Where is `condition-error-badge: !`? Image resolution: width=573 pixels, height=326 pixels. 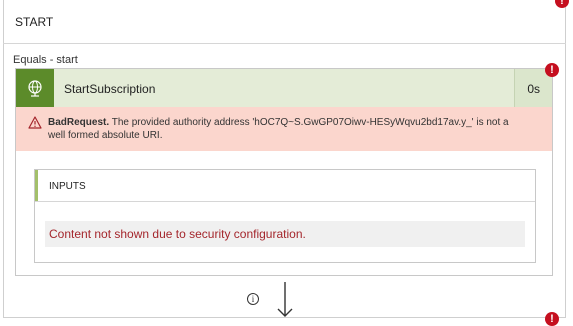 condition-error-badge: ! is located at coordinates (562, 4).